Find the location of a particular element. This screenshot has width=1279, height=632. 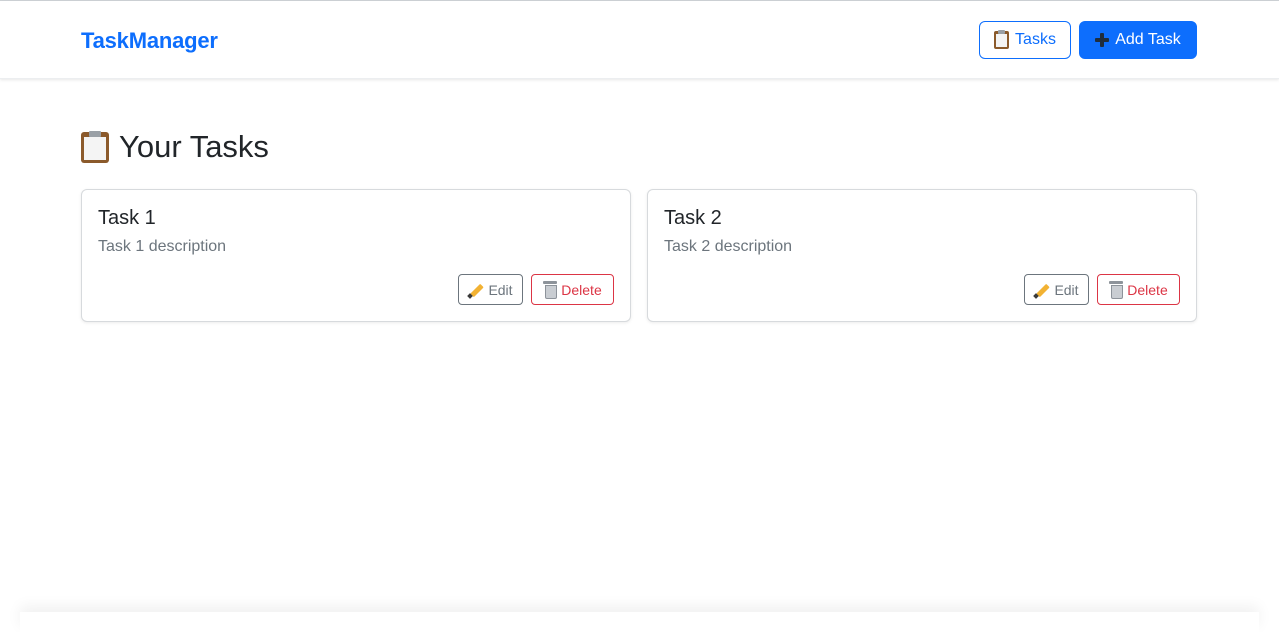

add-task-button: Add Task is located at coordinates (1138, 40).